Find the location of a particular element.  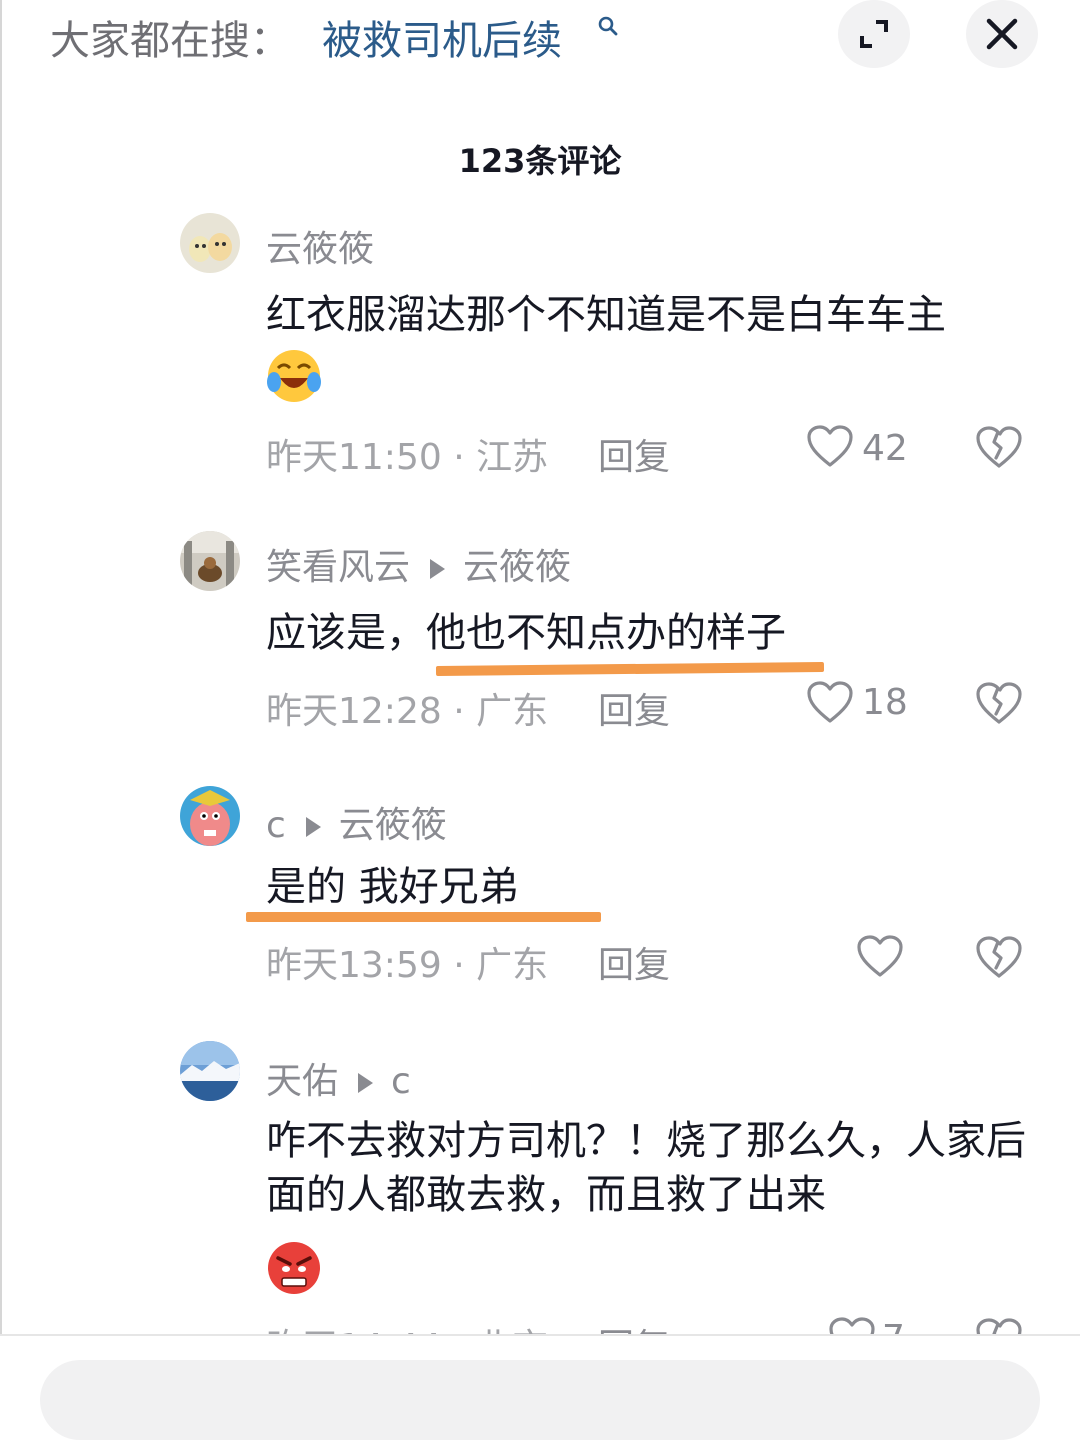

author-name: 笑看风云 is located at coordinates (338, 567).